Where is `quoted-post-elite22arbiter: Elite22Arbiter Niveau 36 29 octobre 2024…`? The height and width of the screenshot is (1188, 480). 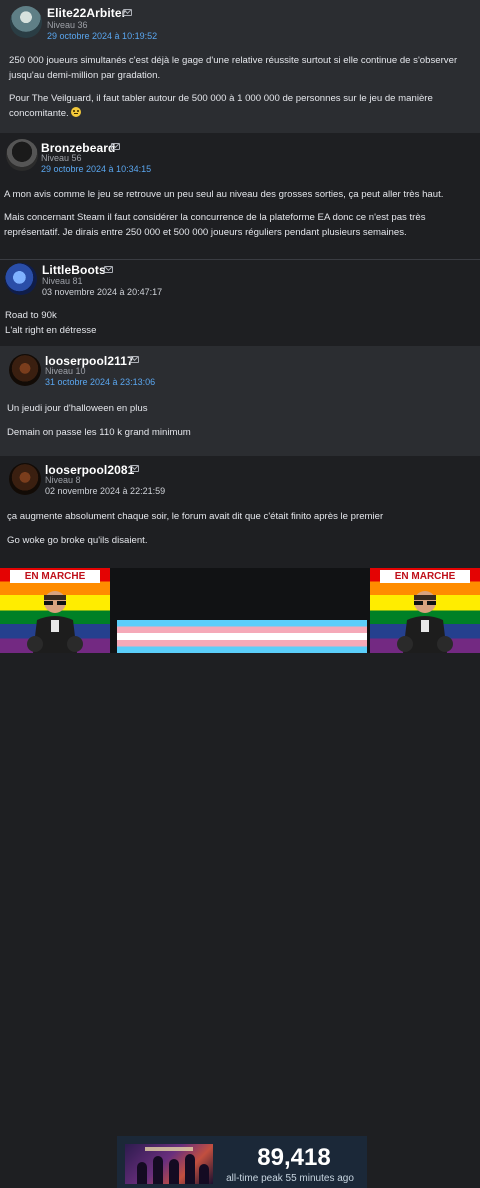 quoted-post-elite22arbiter: Elite22Arbiter Niveau 36 29 octobre 2024… is located at coordinates (240, 66).